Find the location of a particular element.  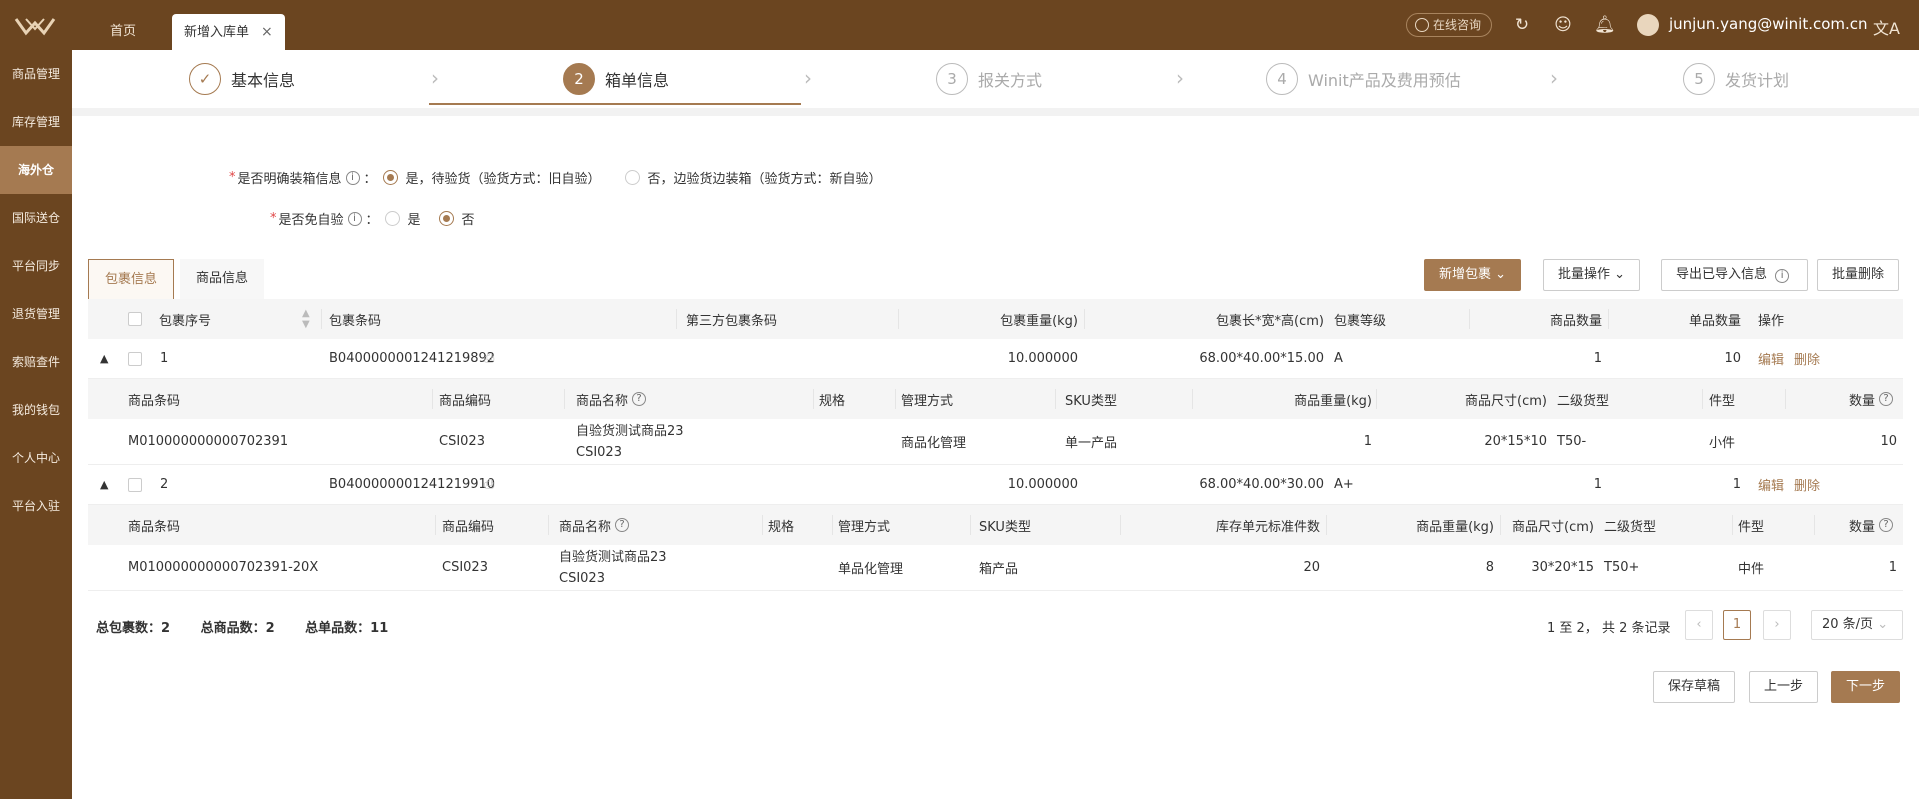

tab-package-info: 包裹信息 is located at coordinates (131, 279).